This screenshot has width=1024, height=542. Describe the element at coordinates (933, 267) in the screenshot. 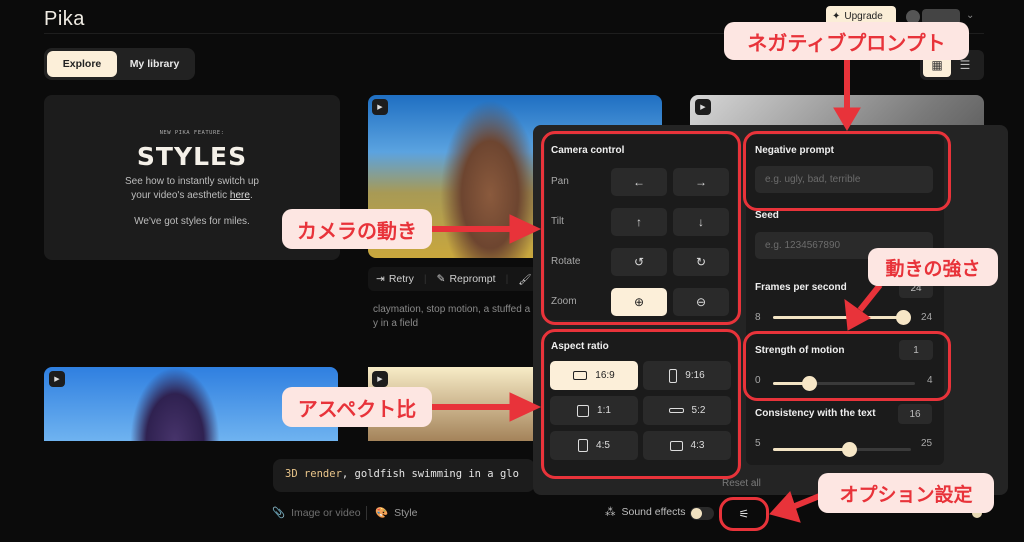

I see `annotation-motion: 動きの強さ` at that location.